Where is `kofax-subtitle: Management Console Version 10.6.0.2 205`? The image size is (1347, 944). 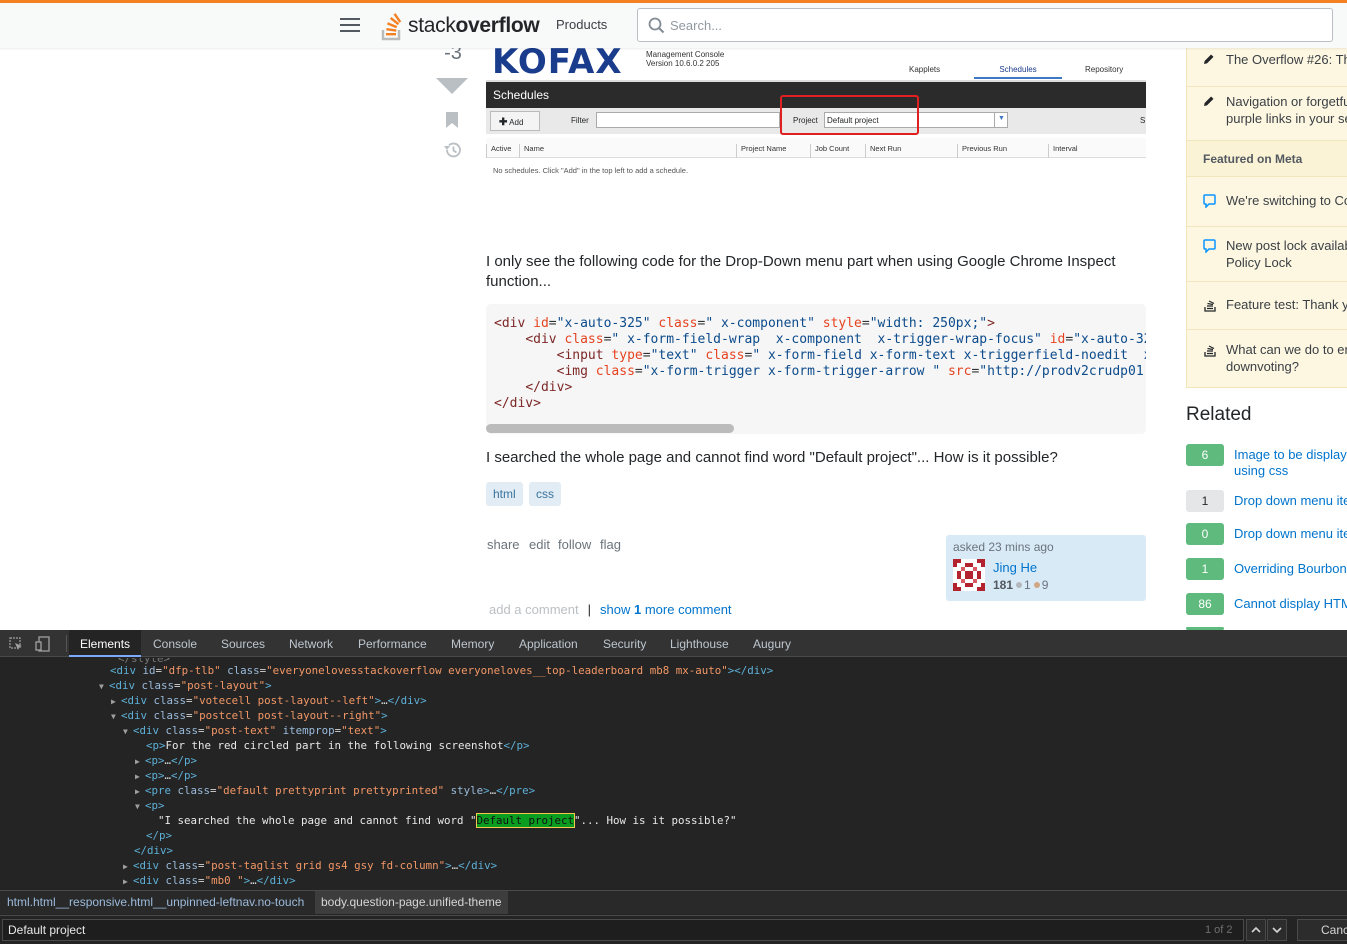
kofax-subtitle: Management Console Version 10.6.0.2 205 is located at coordinates (685, 59).